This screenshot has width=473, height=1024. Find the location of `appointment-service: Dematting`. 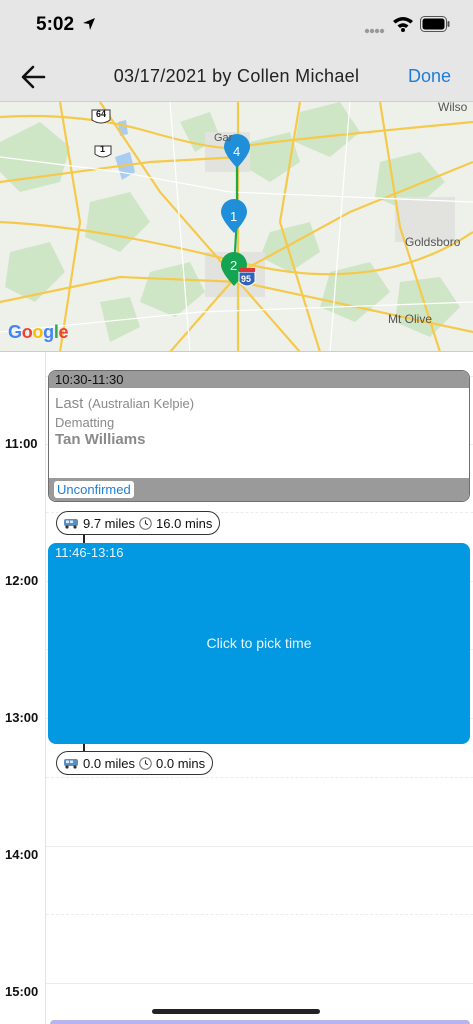

appointment-service: Dematting is located at coordinates (85, 422).